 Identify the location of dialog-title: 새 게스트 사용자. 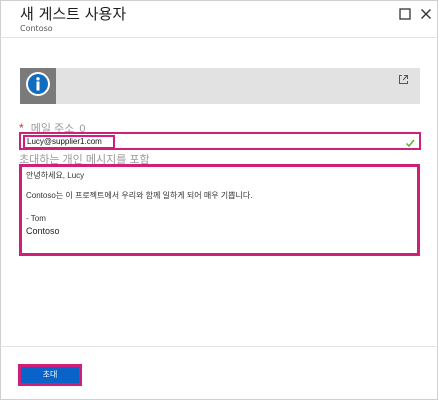
(73, 14).